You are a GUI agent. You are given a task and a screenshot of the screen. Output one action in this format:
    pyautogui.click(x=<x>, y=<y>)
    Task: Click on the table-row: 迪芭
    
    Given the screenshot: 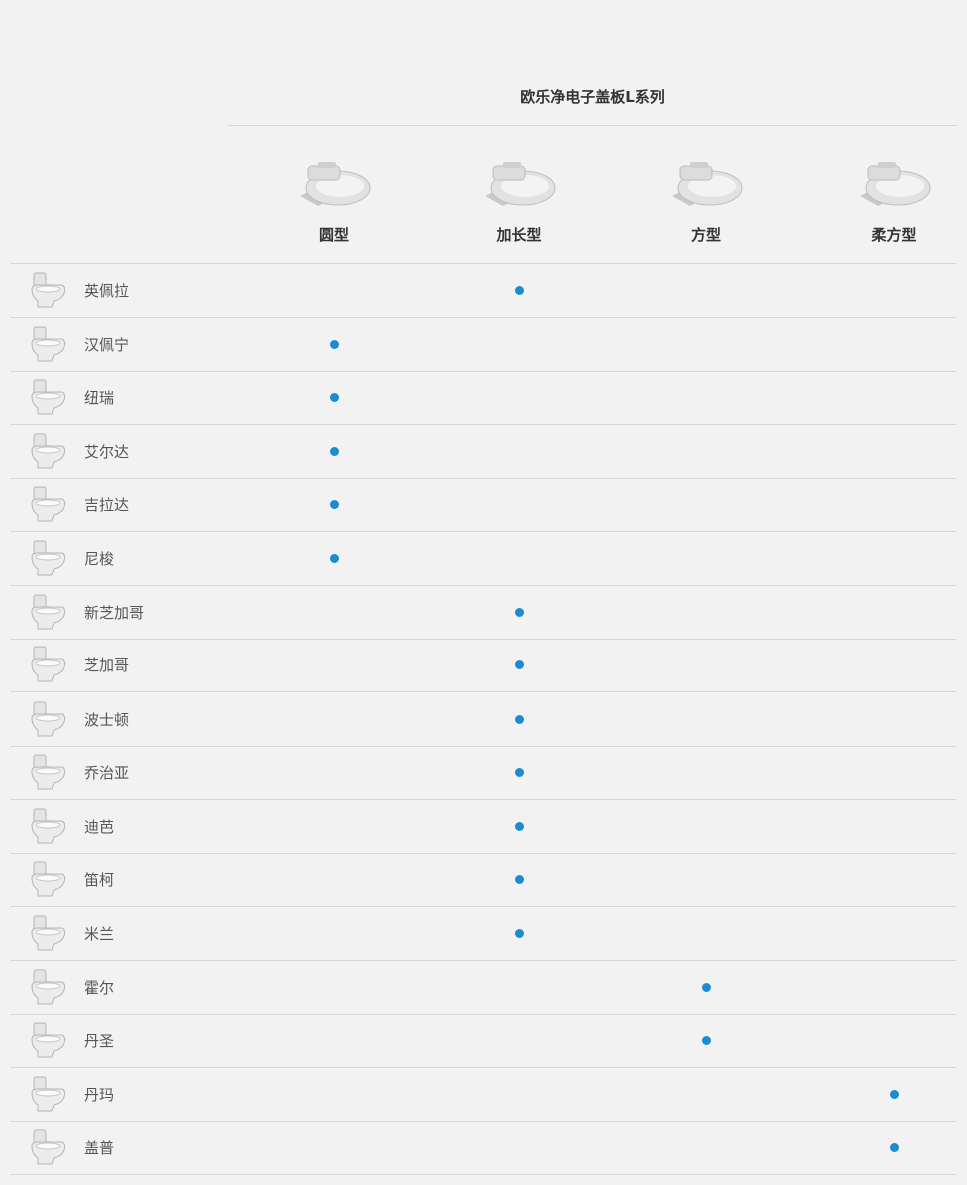 What is the action you would take?
    pyautogui.click(x=483, y=826)
    